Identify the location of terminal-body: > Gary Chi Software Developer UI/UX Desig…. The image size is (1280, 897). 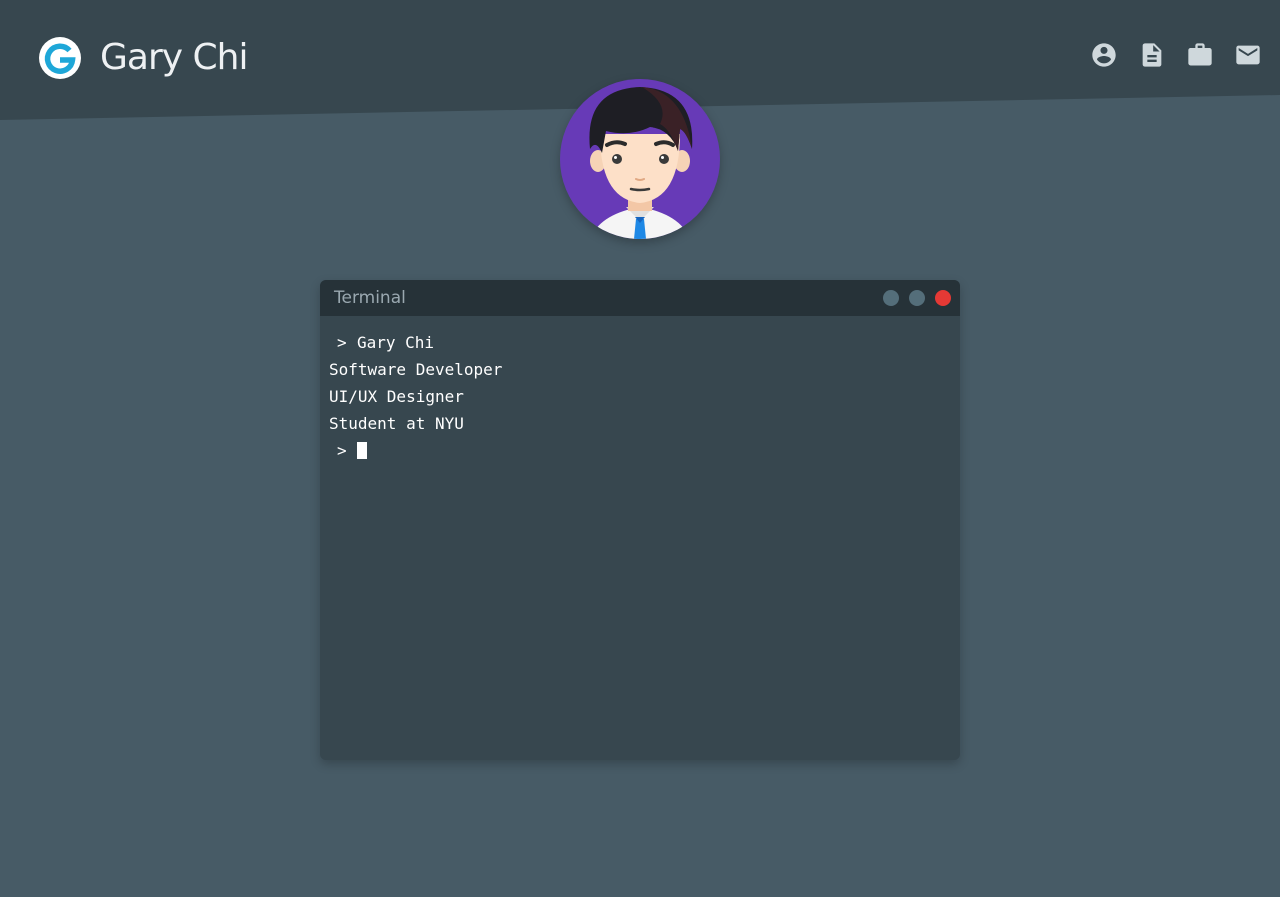
(640, 396).